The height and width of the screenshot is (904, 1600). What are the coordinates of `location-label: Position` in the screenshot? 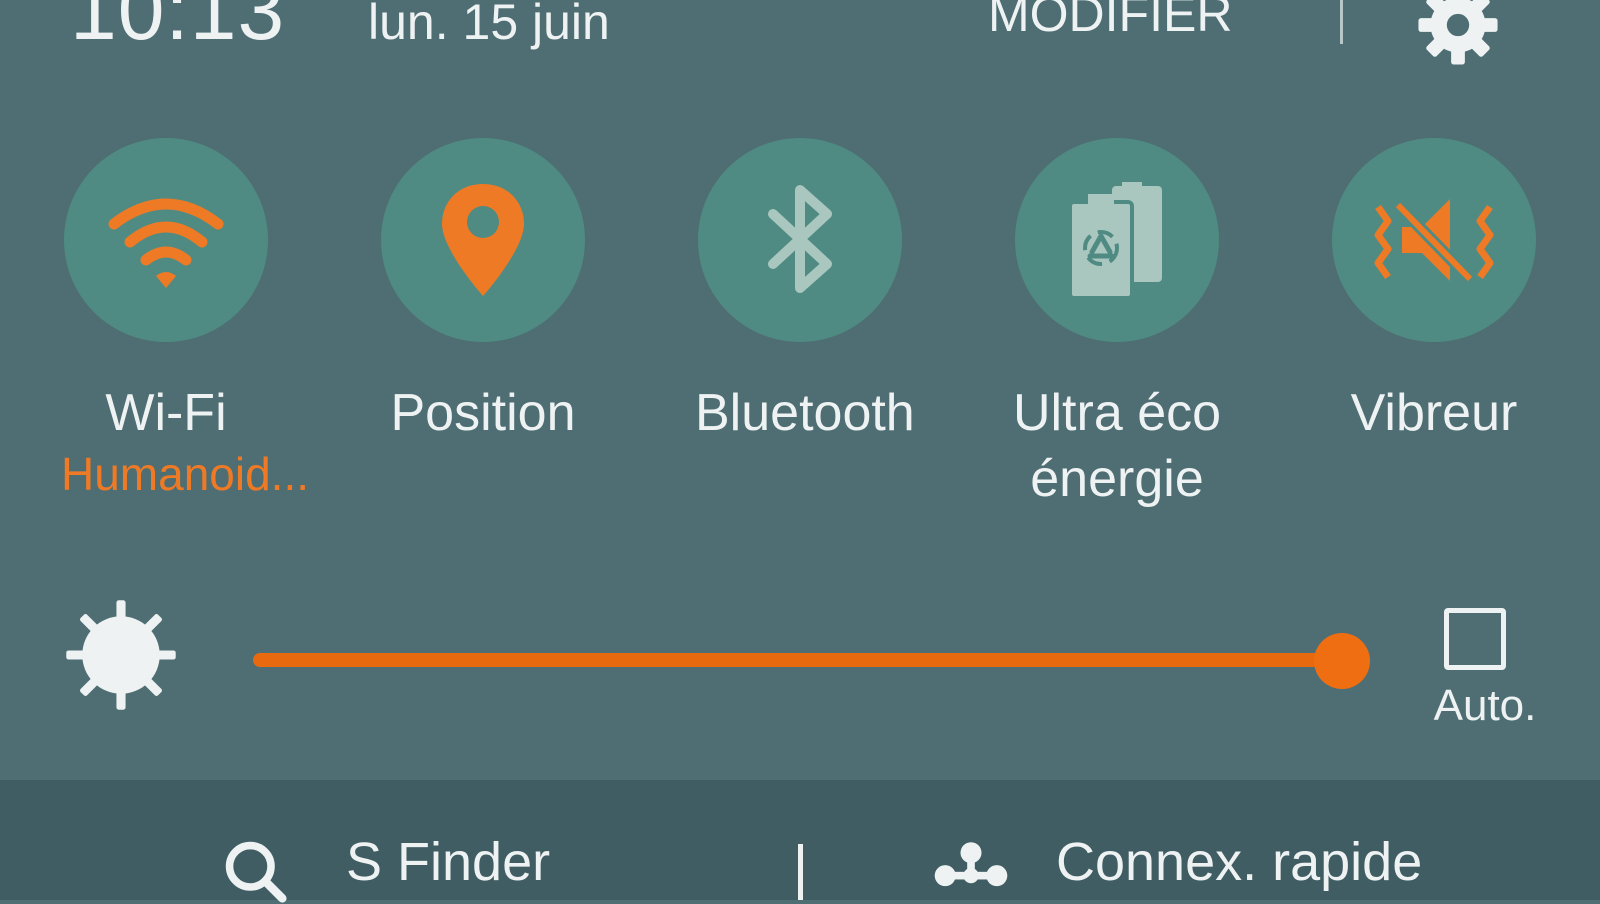 It's located at (483, 413).